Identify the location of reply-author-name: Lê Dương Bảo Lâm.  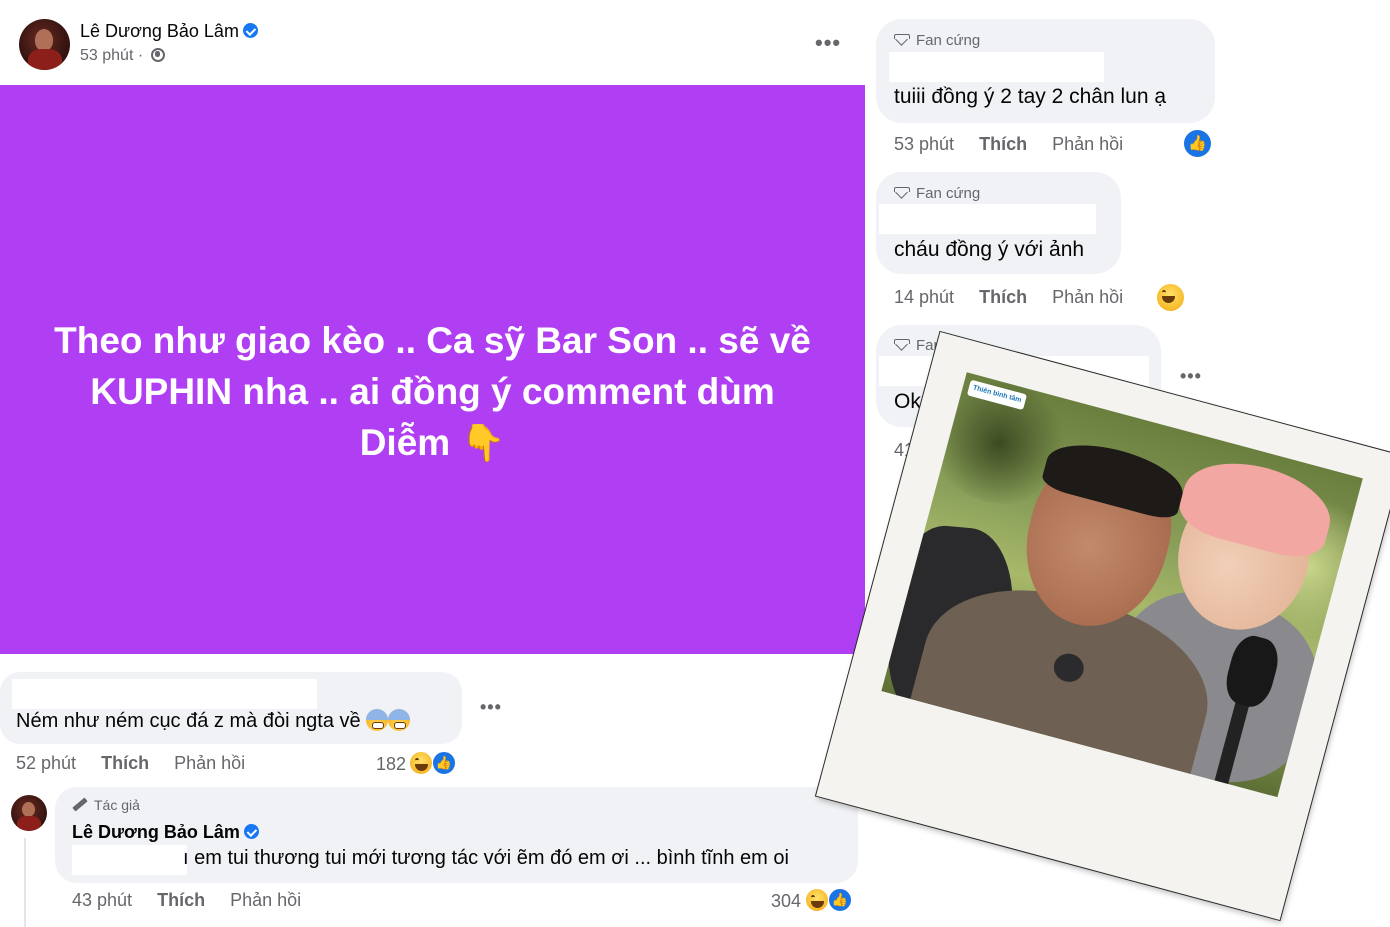
(165, 832).